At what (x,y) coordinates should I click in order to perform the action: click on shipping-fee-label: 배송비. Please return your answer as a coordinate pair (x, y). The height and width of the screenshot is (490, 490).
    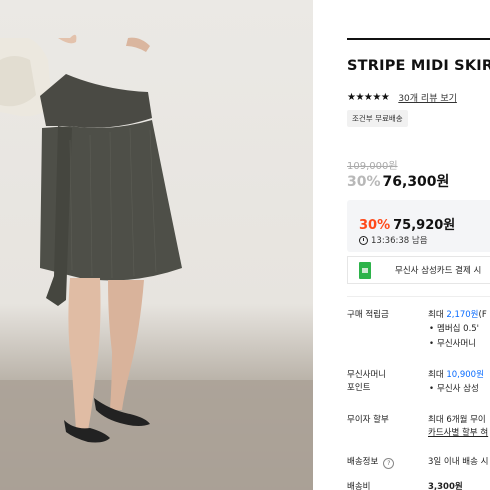
    Looking at the image, I should click on (359, 486).